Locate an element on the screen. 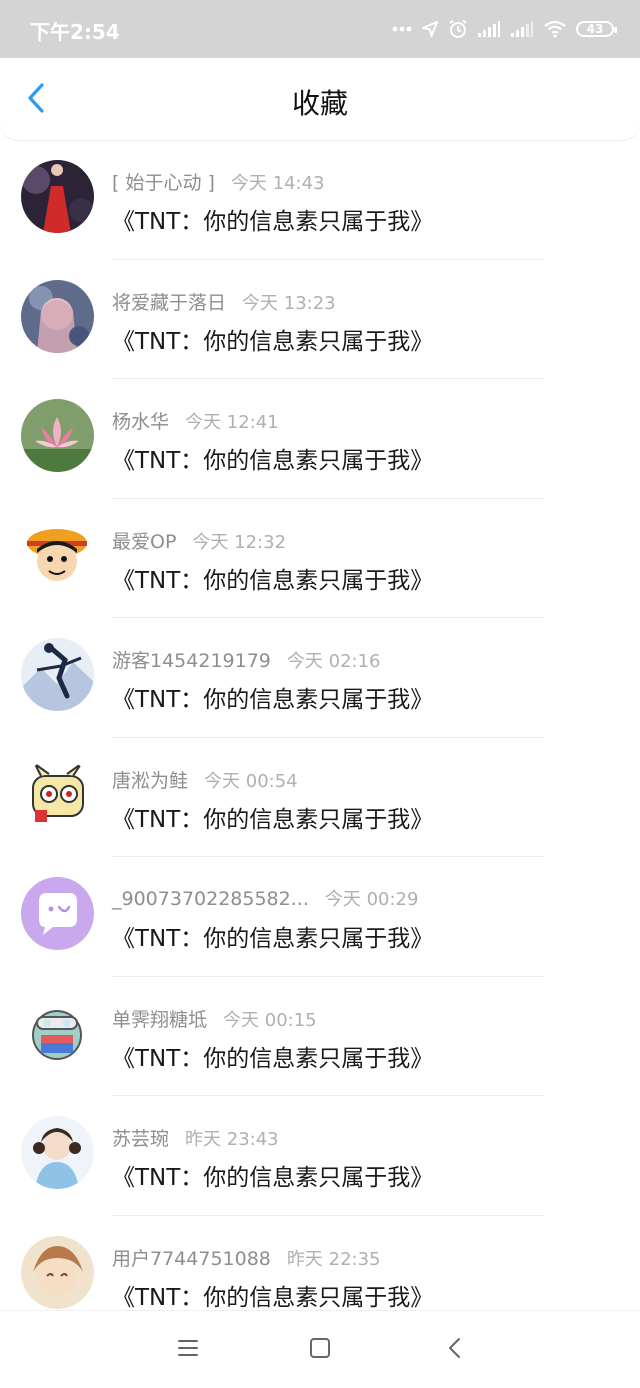 The image size is (640, 1388). item-meta: 将爱藏于落日 今天 13:23 is located at coordinates (224, 301).